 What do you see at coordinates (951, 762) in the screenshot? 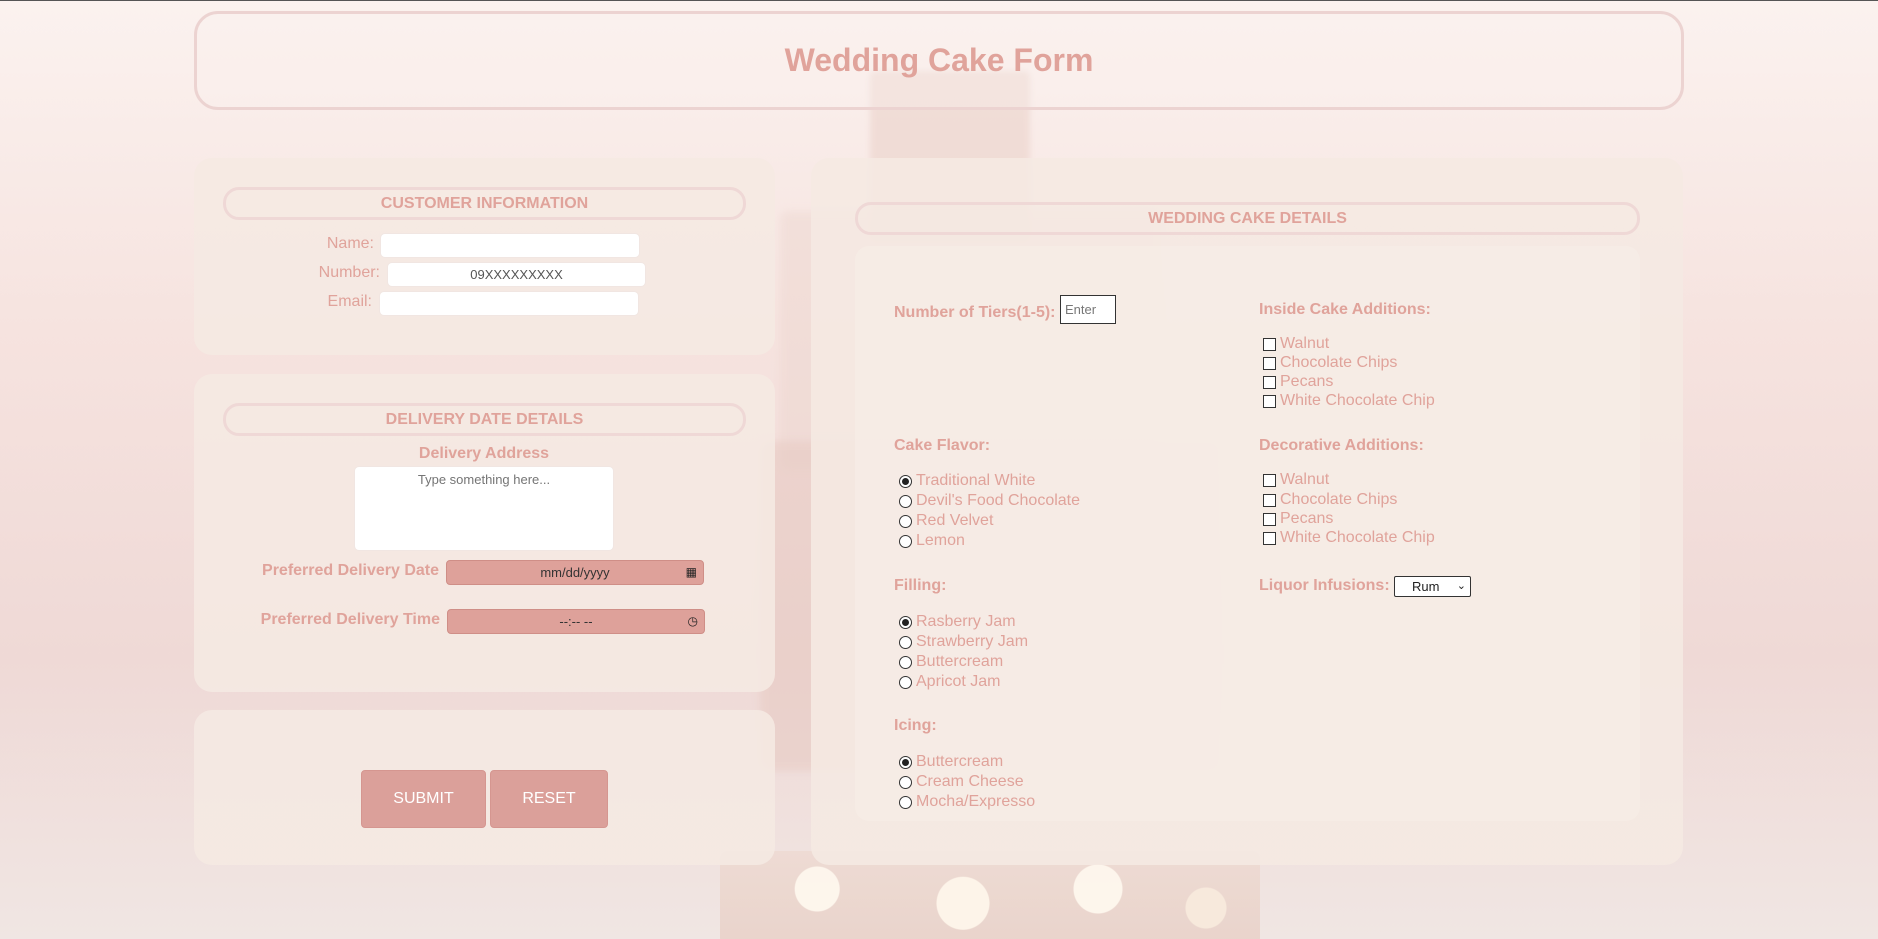
I see `icing-option: Buttercream` at bounding box center [951, 762].